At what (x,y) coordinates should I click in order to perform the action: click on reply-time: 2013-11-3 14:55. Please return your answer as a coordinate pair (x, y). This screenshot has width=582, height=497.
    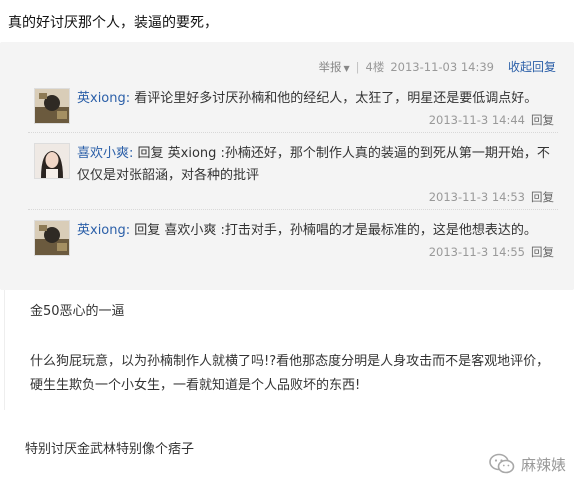
    Looking at the image, I should click on (476, 252).